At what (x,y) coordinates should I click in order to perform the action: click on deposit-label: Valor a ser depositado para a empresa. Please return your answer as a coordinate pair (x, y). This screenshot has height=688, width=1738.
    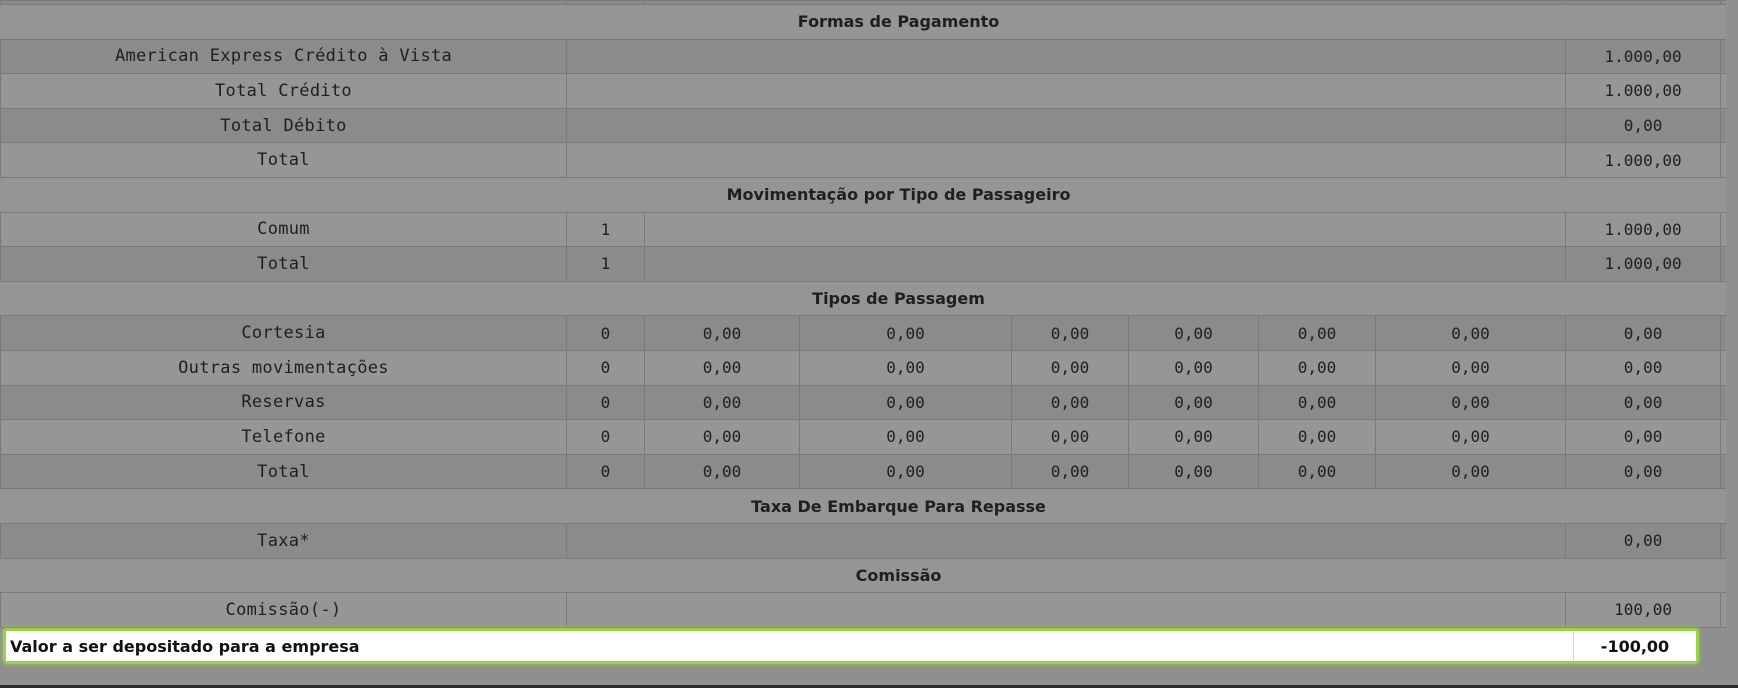
    Looking at the image, I should click on (185, 646).